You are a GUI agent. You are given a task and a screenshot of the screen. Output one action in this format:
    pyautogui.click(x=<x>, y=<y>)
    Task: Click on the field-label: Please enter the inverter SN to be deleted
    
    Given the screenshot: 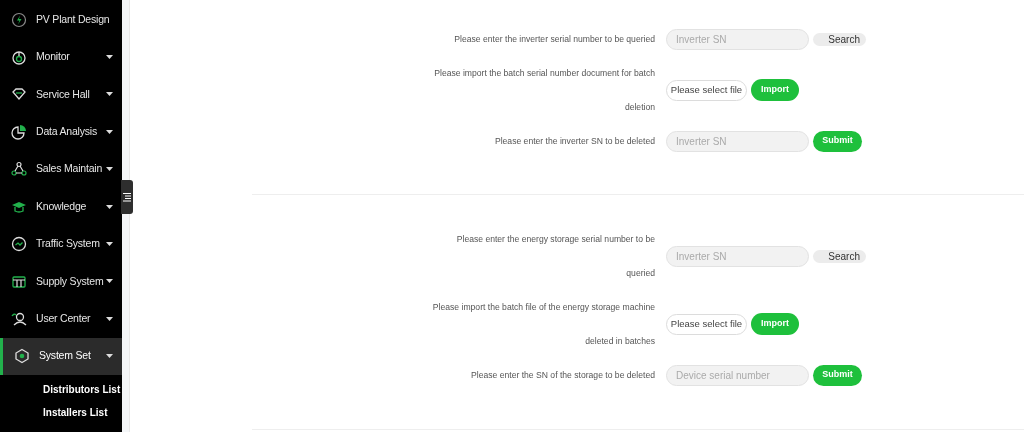 What is the action you would take?
    pyautogui.click(x=574, y=141)
    